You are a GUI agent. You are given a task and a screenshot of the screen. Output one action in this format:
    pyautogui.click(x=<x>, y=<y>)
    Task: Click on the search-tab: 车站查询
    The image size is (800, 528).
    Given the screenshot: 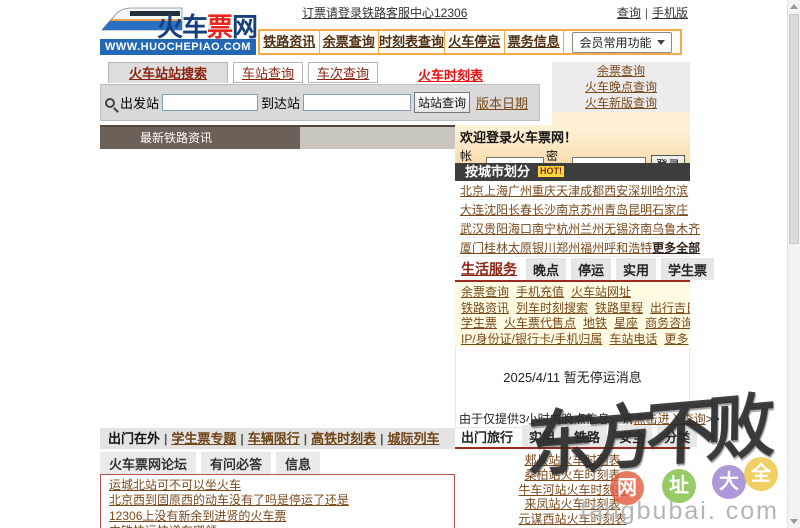 What is the action you would take?
    pyautogui.click(x=268, y=72)
    